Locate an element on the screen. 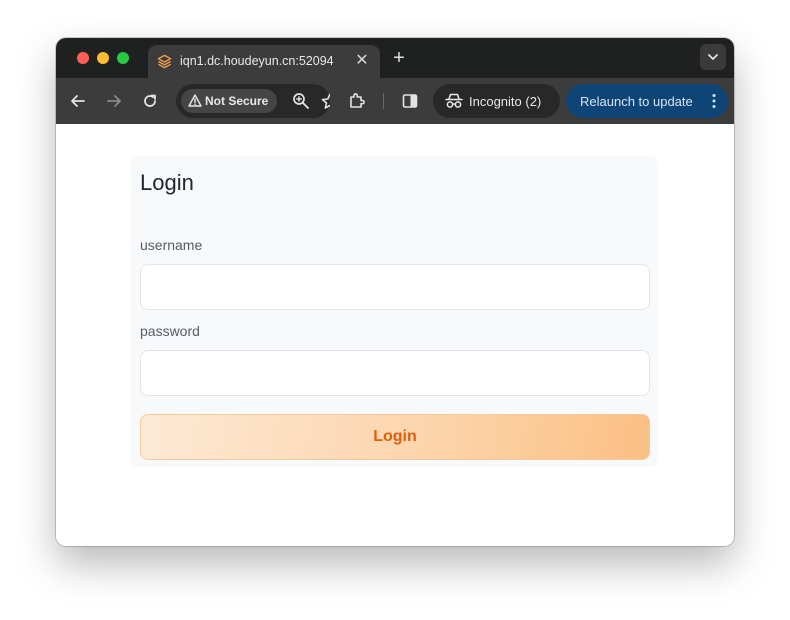 The height and width of the screenshot is (620, 790). maximize-window-button is located at coordinates (123, 58).